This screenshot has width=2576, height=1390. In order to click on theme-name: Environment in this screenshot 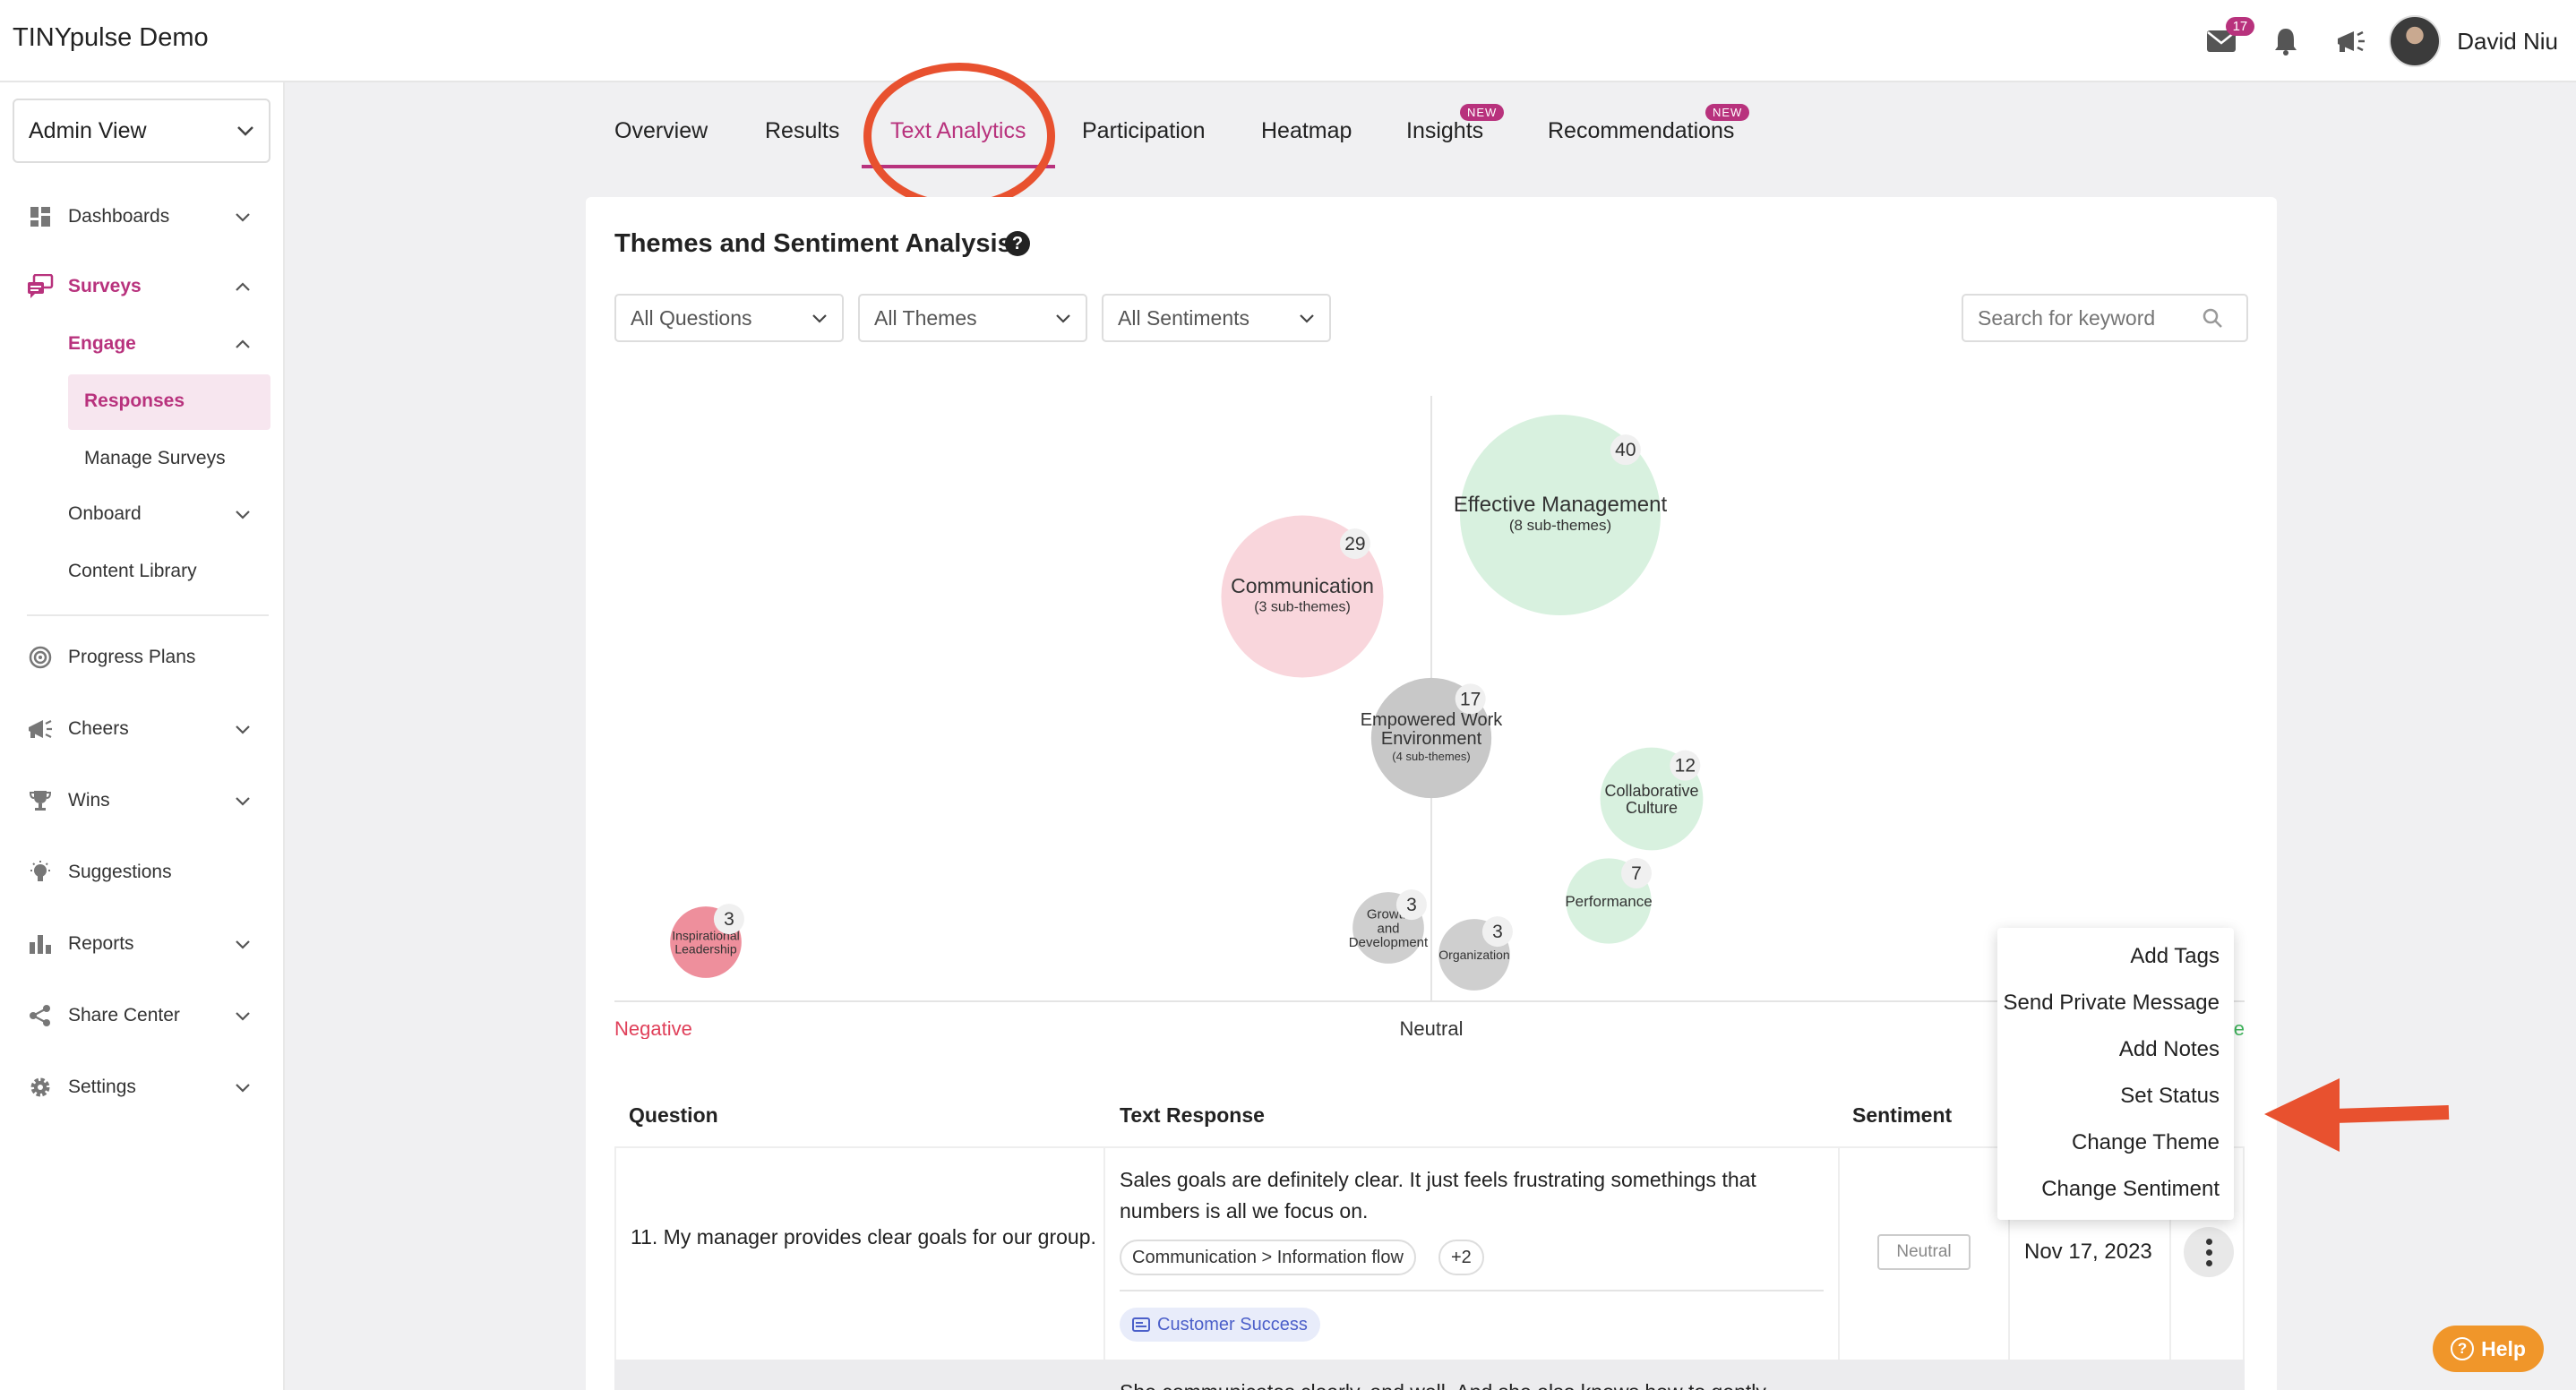, I will do `click(1431, 739)`.